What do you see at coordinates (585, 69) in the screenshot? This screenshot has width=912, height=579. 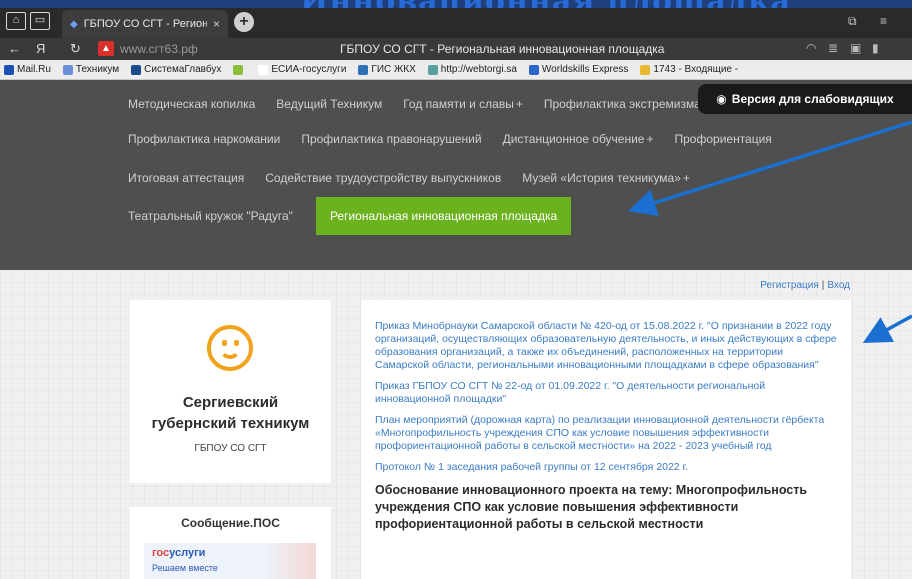 I see `bookmark-label: Worldskills Express` at bounding box center [585, 69].